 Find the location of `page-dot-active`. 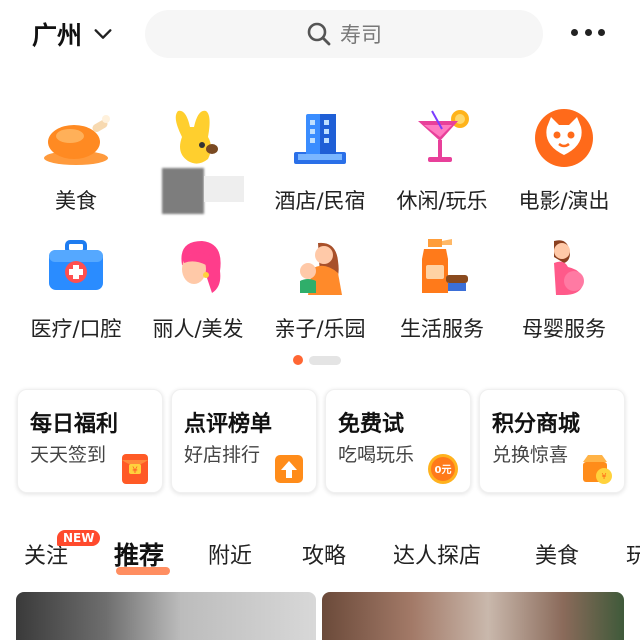

page-dot-active is located at coordinates (298, 360).